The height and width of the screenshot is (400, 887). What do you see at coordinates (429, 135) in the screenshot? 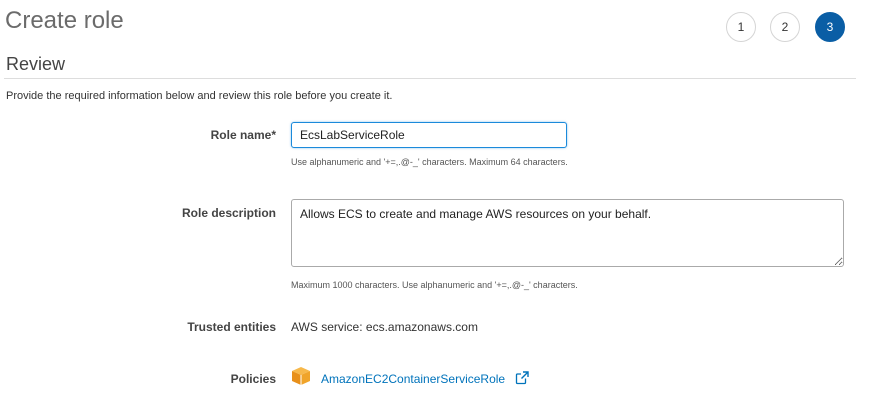
I see `role-name-input` at bounding box center [429, 135].